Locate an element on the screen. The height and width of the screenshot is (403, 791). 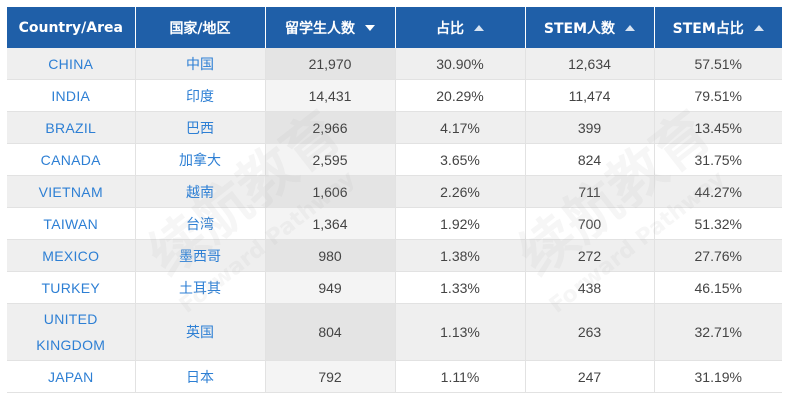
table-row: INDIA 印度 14,431 20.29% 11,474 79.51% is located at coordinates (394, 95).